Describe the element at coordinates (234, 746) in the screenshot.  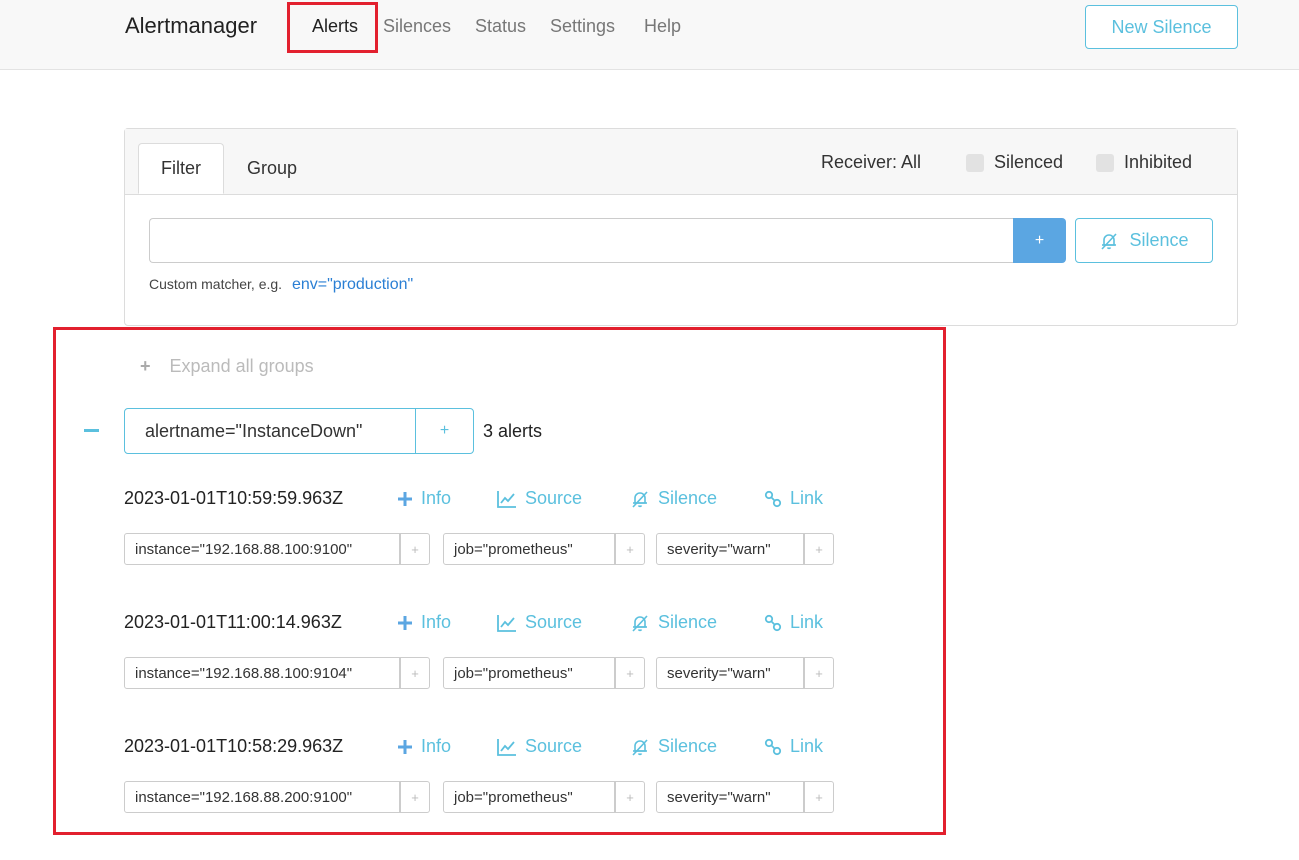
I see `alert-timestamp: 2023-01-01T10:58:29.963Z` at that location.